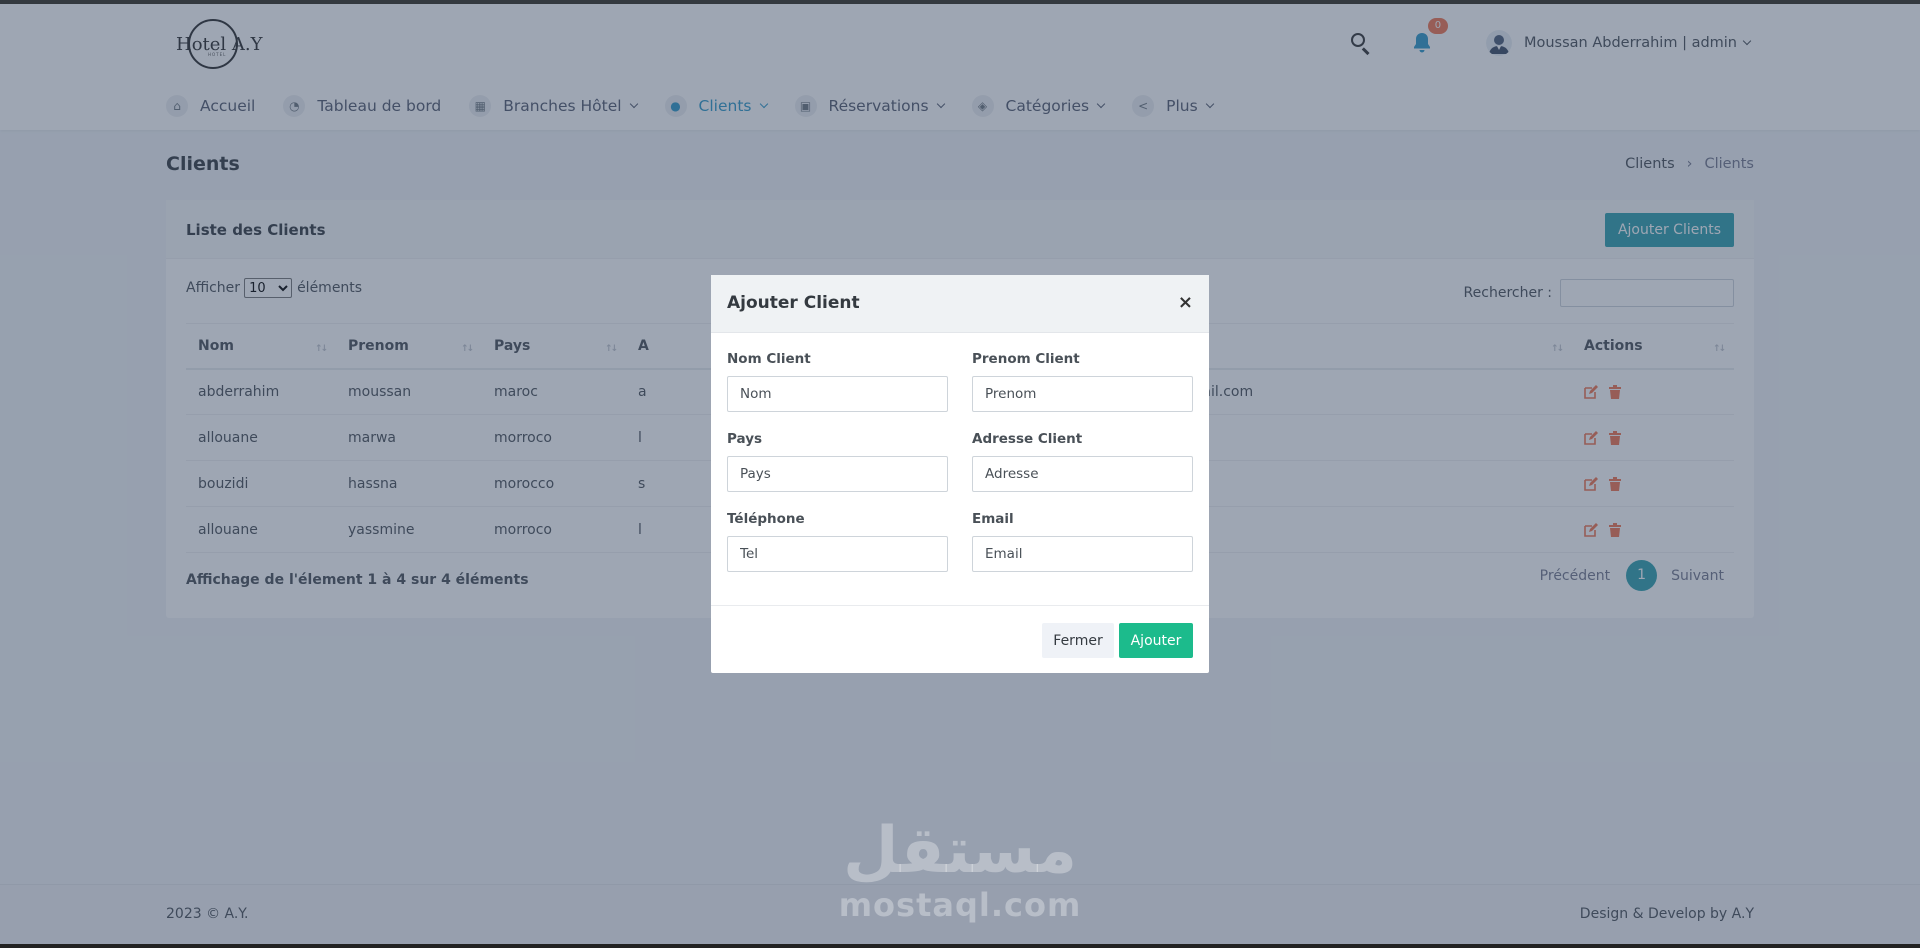 The image size is (1920, 948). What do you see at coordinates (1185, 302) in the screenshot?
I see `close-icon: ×` at bounding box center [1185, 302].